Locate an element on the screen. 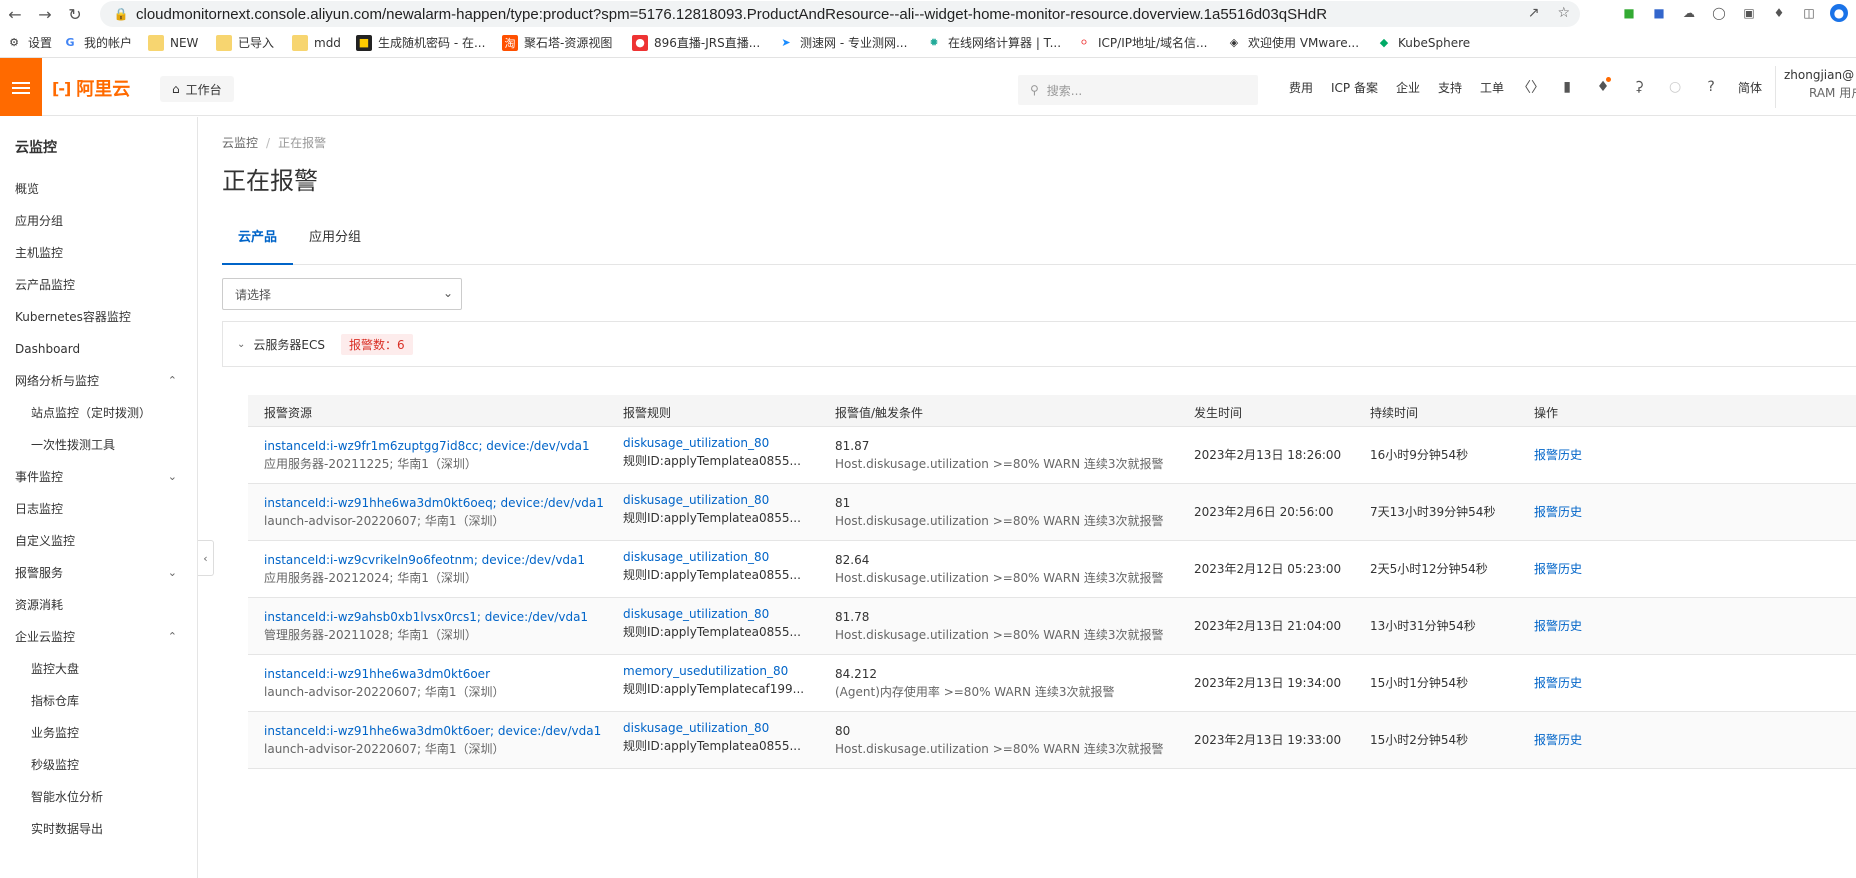 The image size is (1856, 878). bell-icon: ♦ is located at coordinates (1603, 87).